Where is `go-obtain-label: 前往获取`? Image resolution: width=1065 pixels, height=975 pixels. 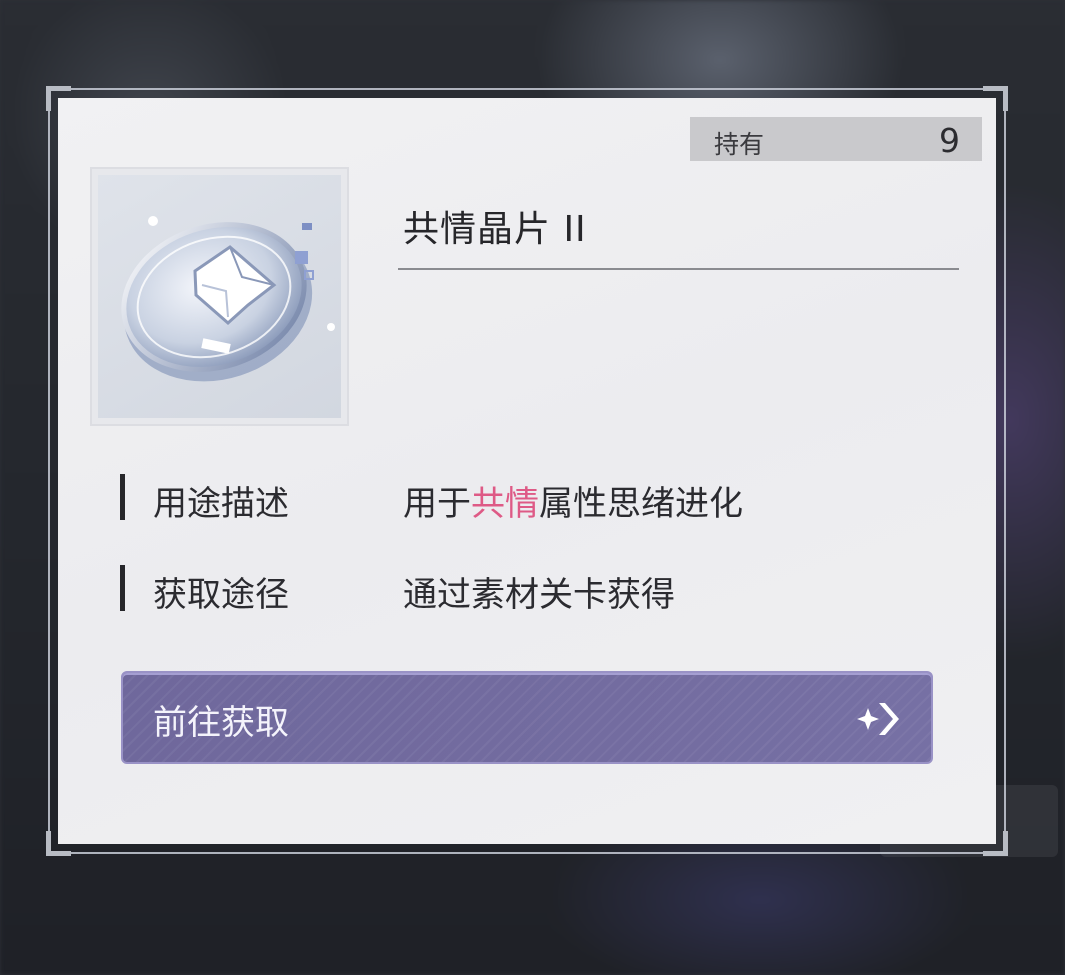 go-obtain-label: 前往获取 is located at coordinates (221, 723).